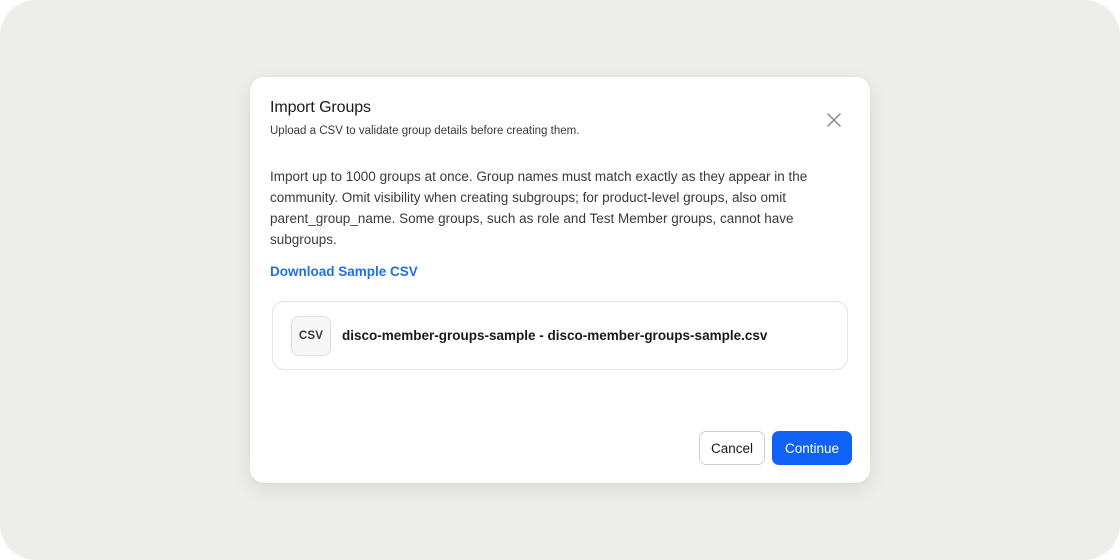 Image resolution: width=1120 pixels, height=560 pixels. Describe the element at coordinates (732, 448) in the screenshot. I see `cancel-button: Cancel` at that location.